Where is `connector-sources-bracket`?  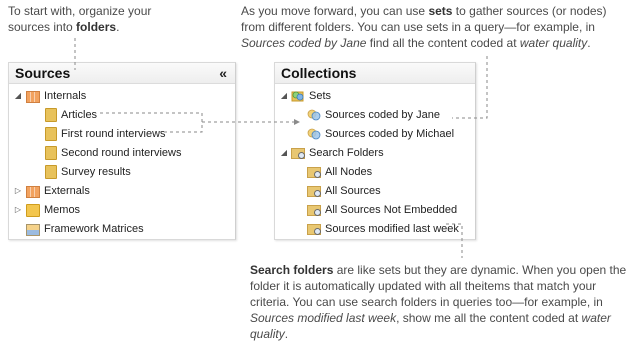
connector-sources-bracket is located at coordinates (151, 122).